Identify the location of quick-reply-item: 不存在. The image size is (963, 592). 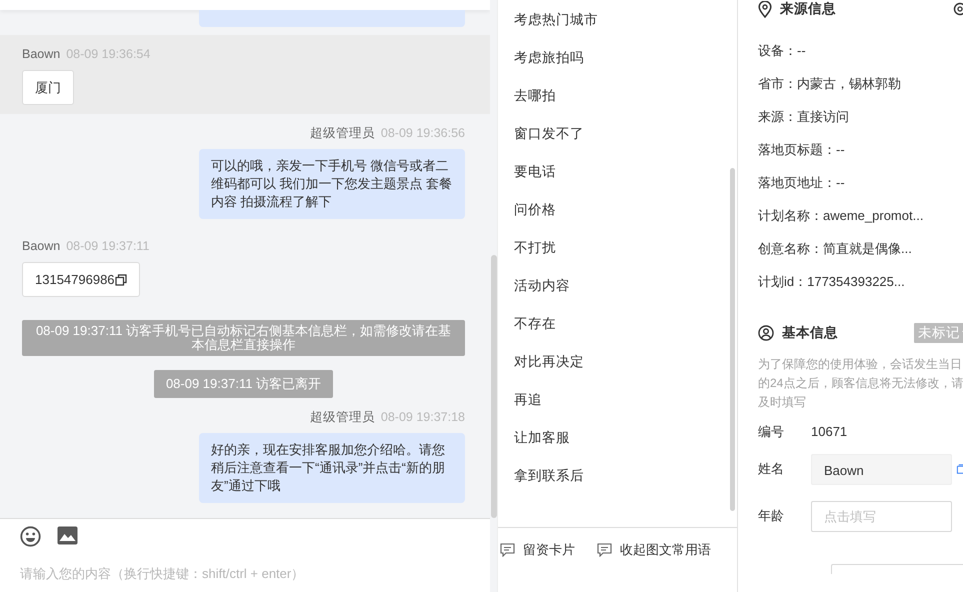
(625, 331).